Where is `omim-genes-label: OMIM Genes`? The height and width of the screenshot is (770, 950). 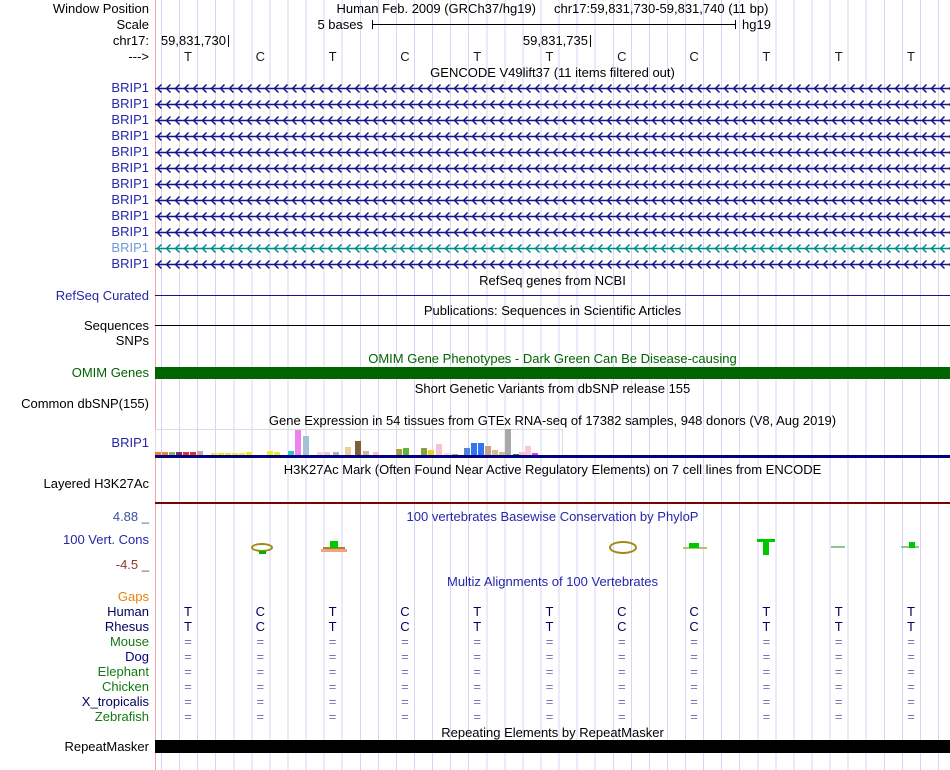 omim-genes-label: OMIM Genes is located at coordinates (76, 373).